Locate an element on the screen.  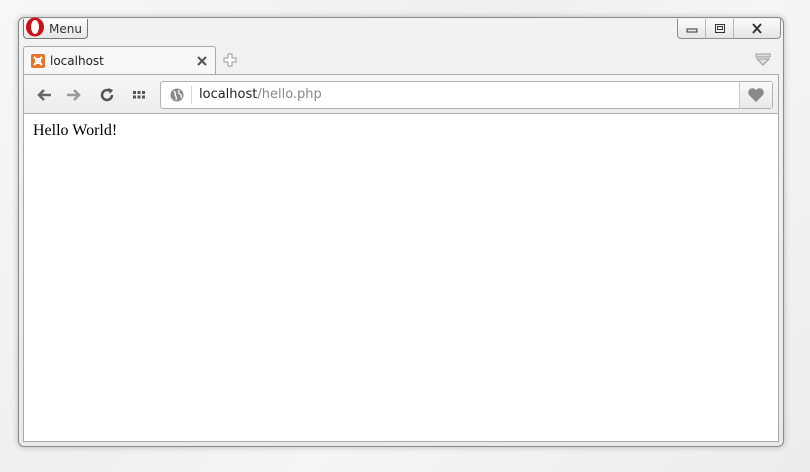
url-host: localhost is located at coordinates (228, 94).